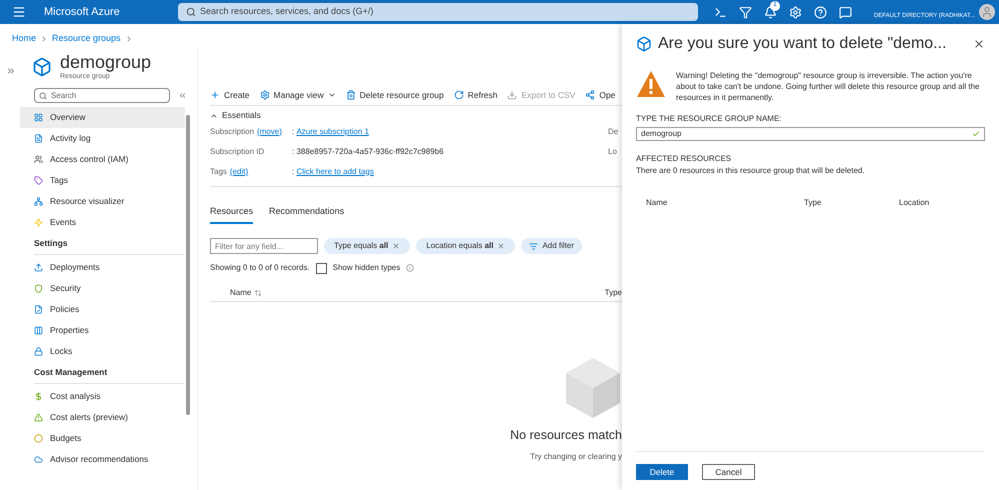 This screenshot has height=490, width=999. I want to click on sort-icon, so click(258, 292).